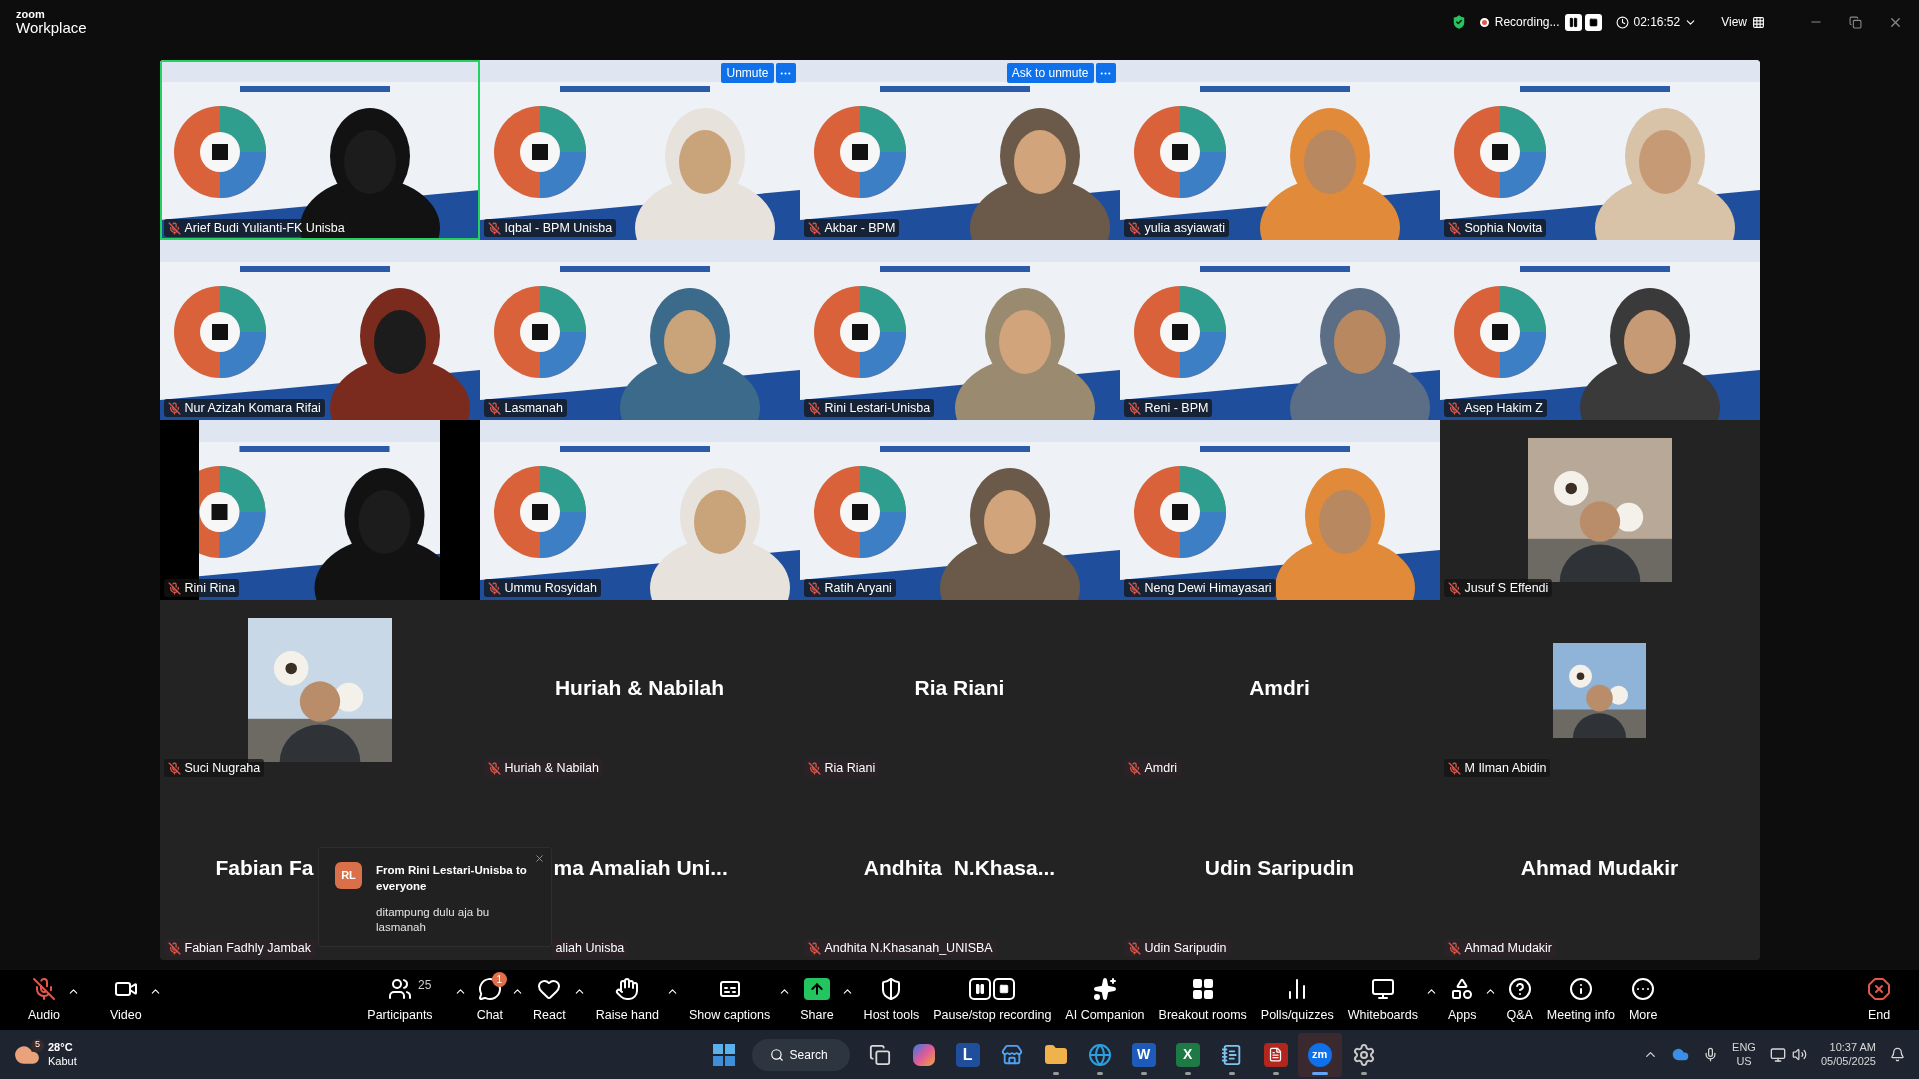 Image resolution: width=1919 pixels, height=1079 pixels. What do you see at coordinates (1623, 22) in the screenshot?
I see `clock-icon` at bounding box center [1623, 22].